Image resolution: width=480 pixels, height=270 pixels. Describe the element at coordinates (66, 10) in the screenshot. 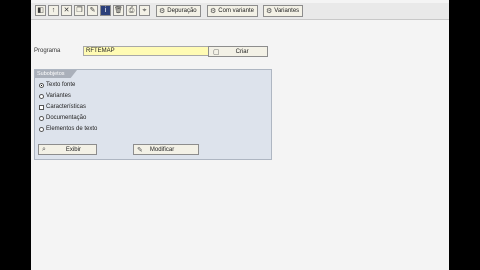

I see `cancel-icon: ✕` at that location.